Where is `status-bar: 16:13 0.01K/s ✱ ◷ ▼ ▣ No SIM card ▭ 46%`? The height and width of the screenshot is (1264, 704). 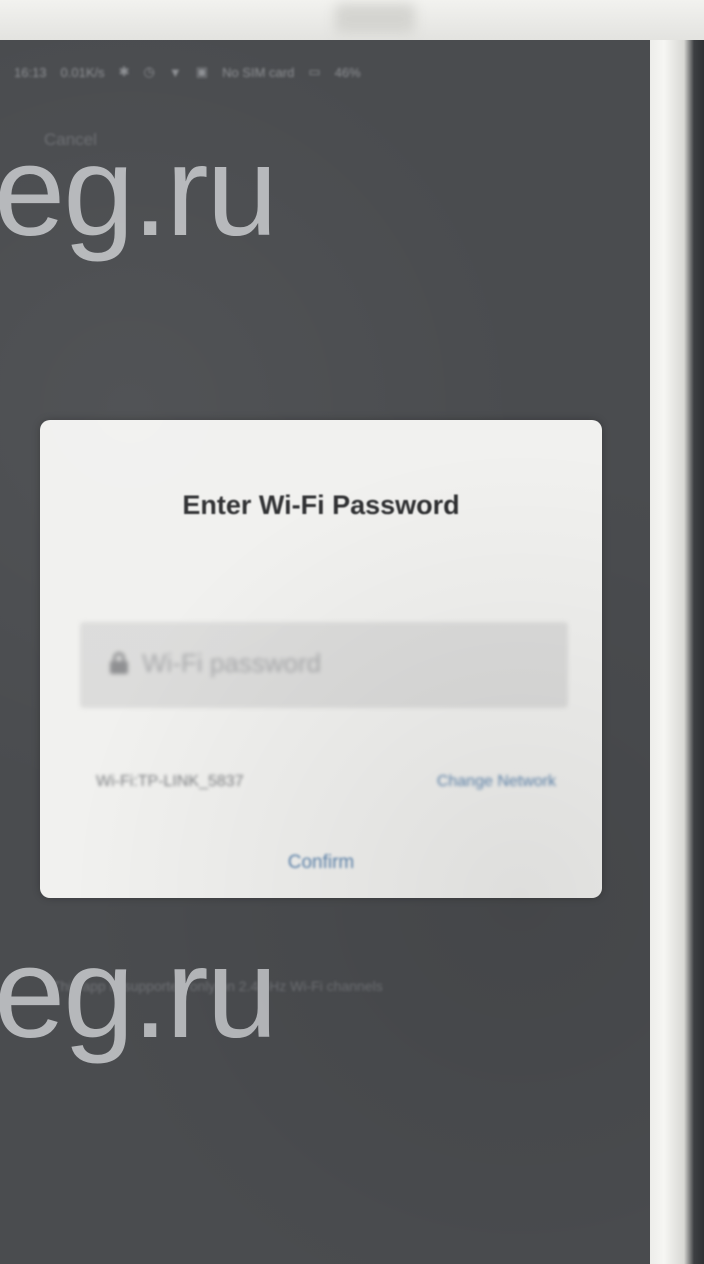 status-bar: 16:13 0.01K/s ✱ ◷ ▼ ▣ No SIM card ▭ 46% is located at coordinates (324, 72).